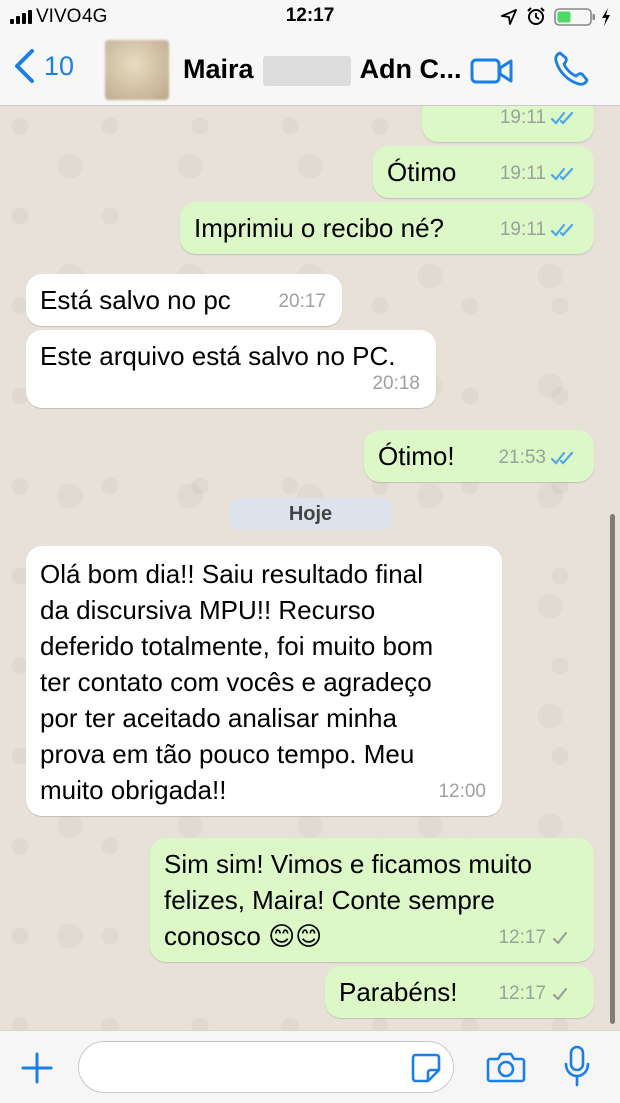  Describe the element at coordinates (509, 17) in the screenshot. I see `location-icon` at that location.